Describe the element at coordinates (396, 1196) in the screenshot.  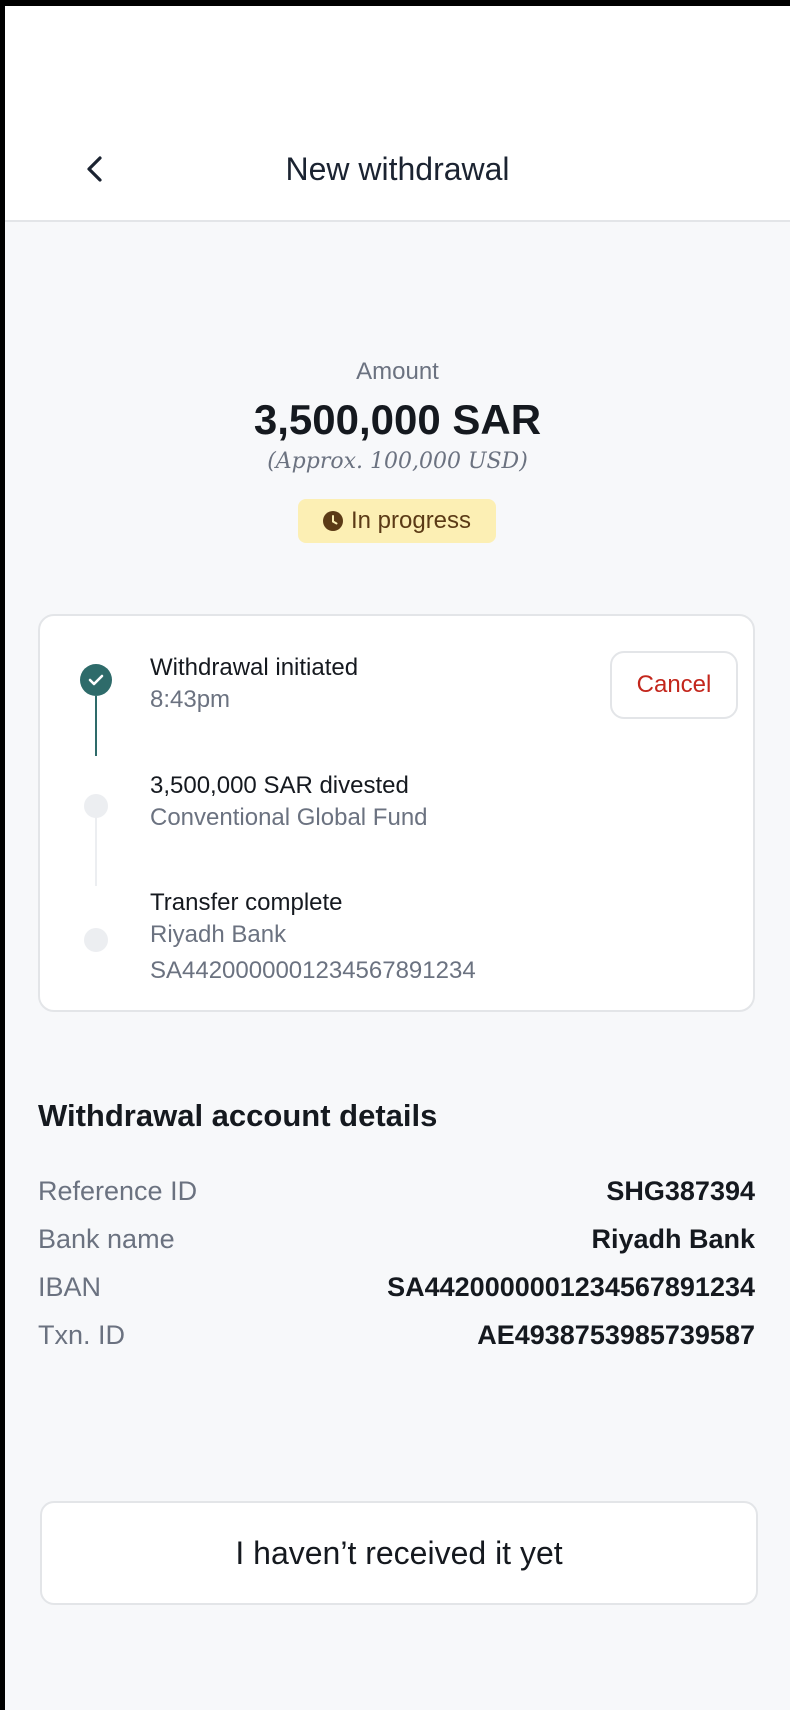
I see `detail-row-reference-id: Reference ID SHG387394` at that location.